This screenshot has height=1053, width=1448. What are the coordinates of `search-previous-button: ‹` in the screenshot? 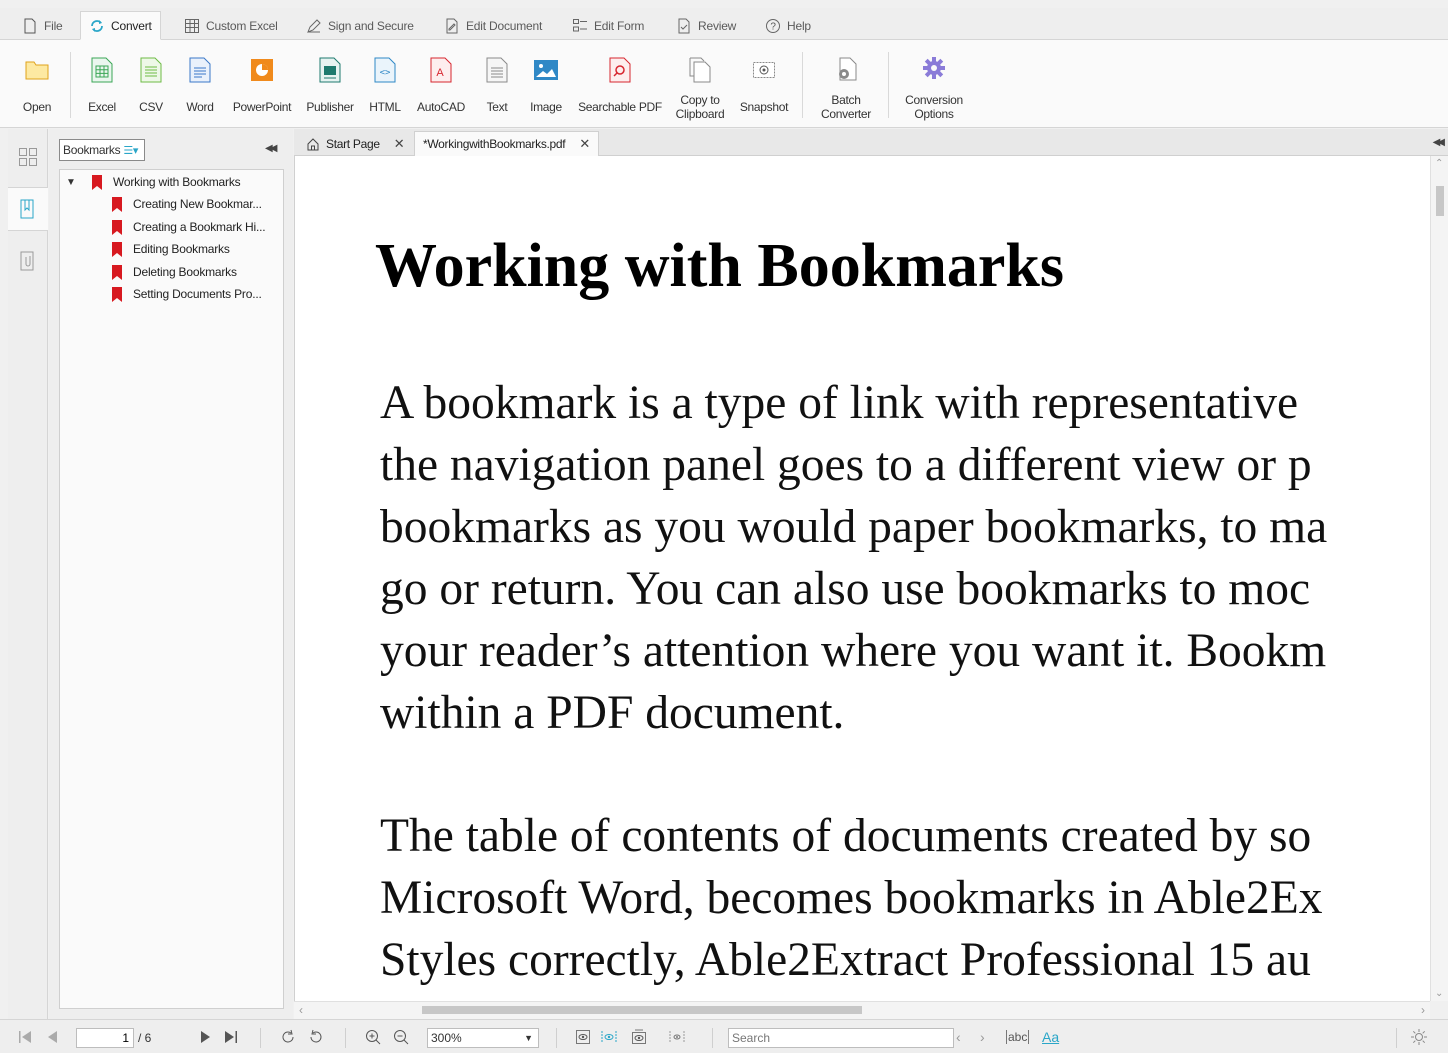 It's located at (958, 1037).